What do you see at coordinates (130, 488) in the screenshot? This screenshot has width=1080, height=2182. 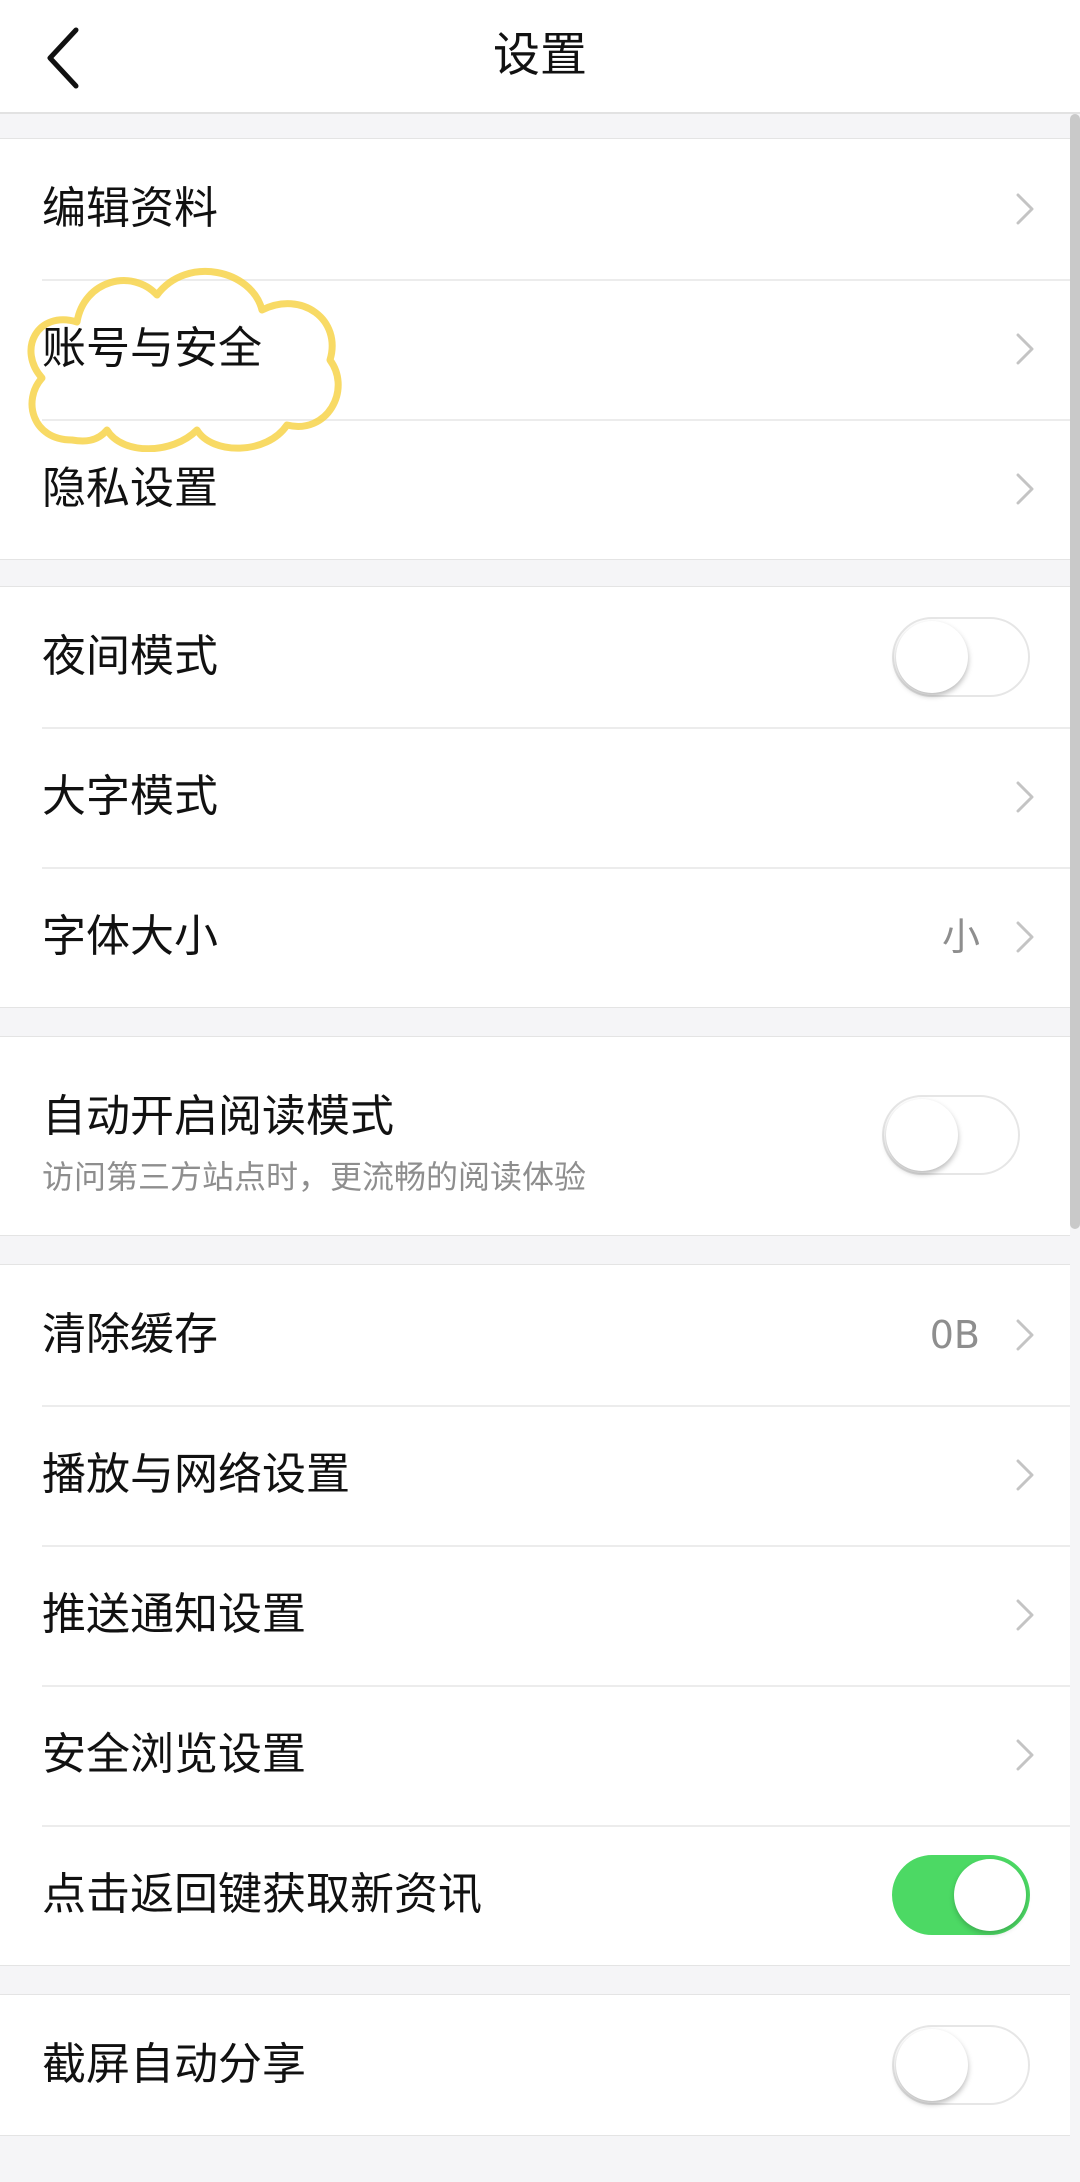 I see `row-label: 隐私设置` at bounding box center [130, 488].